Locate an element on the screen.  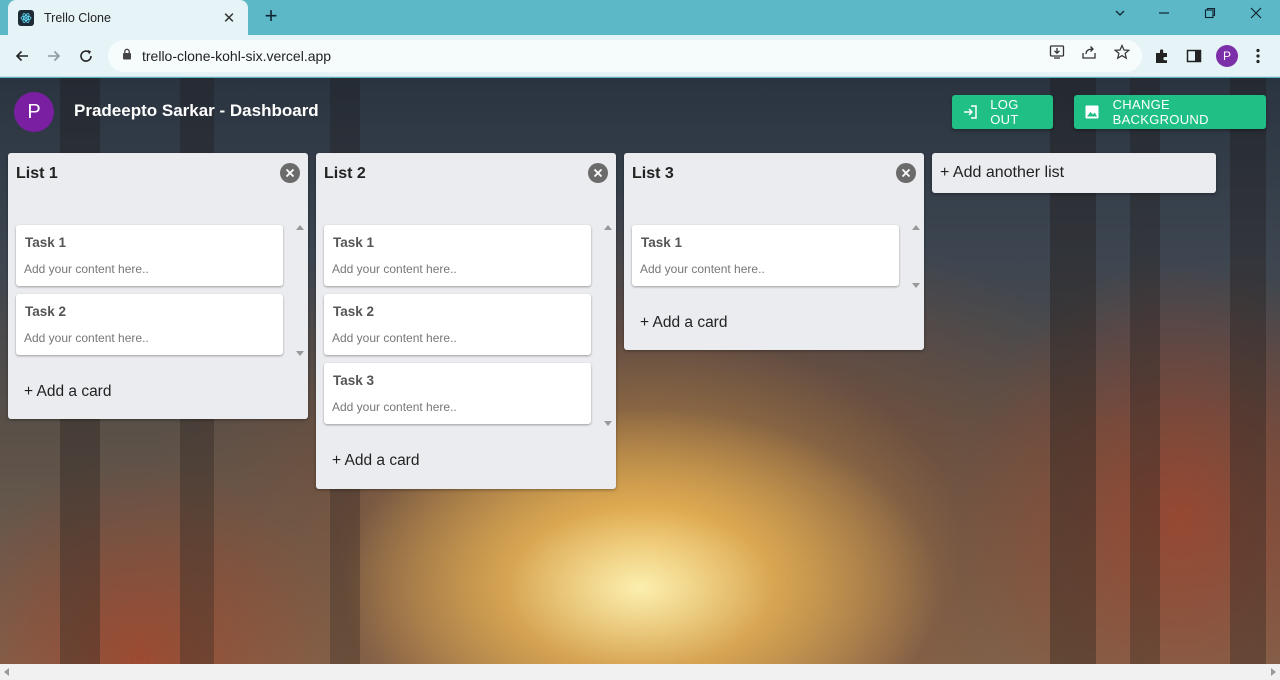
list-title: List 2 is located at coordinates (345, 174).